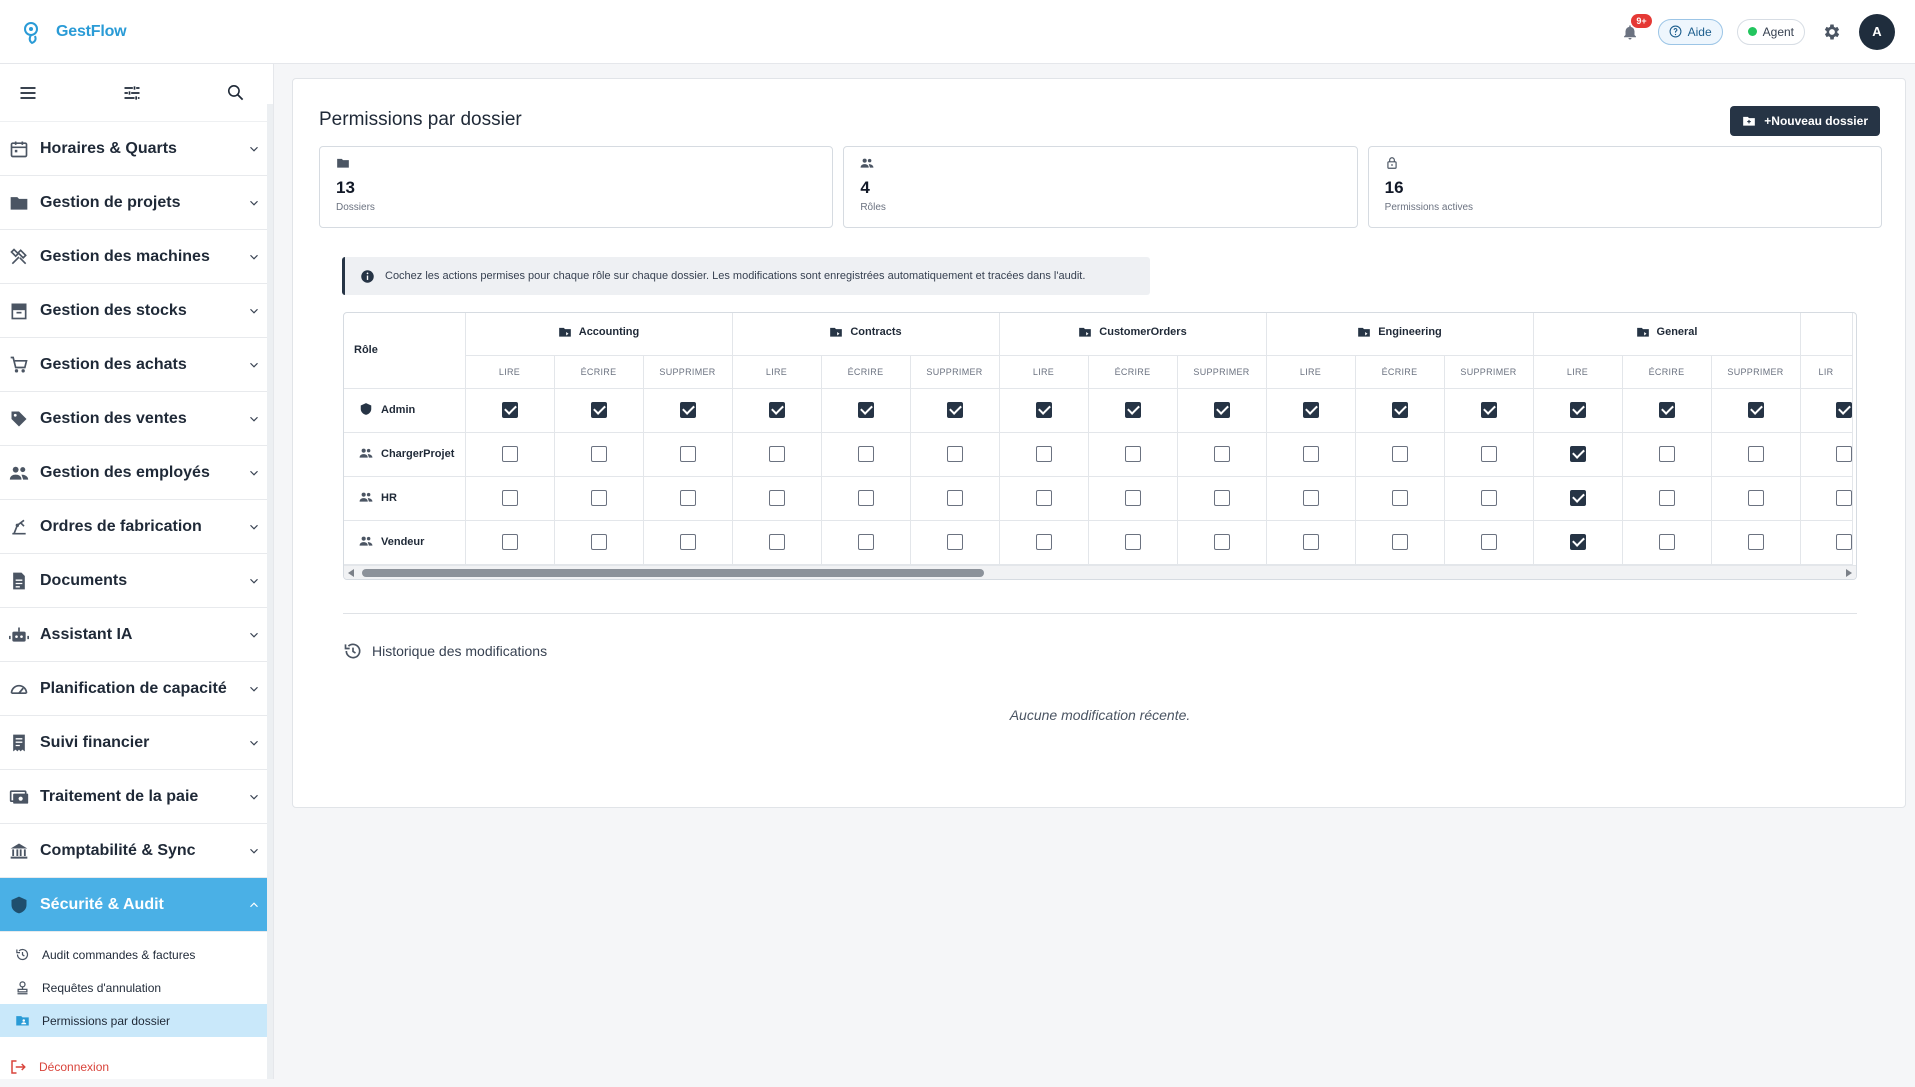 This screenshot has width=1915, height=1087. I want to click on sidebar-item-7: Ordres de fabrication, so click(136, 527).